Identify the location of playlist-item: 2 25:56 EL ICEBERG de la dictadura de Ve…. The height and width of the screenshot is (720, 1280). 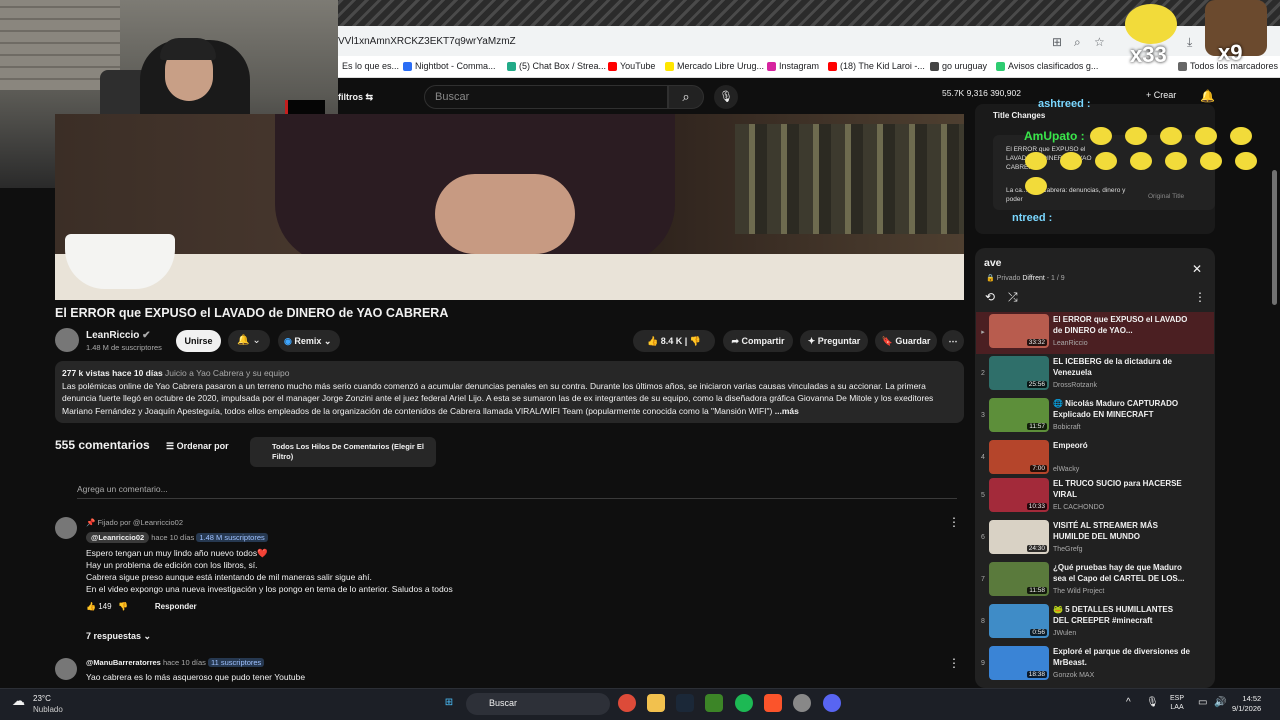
(1095, 375).